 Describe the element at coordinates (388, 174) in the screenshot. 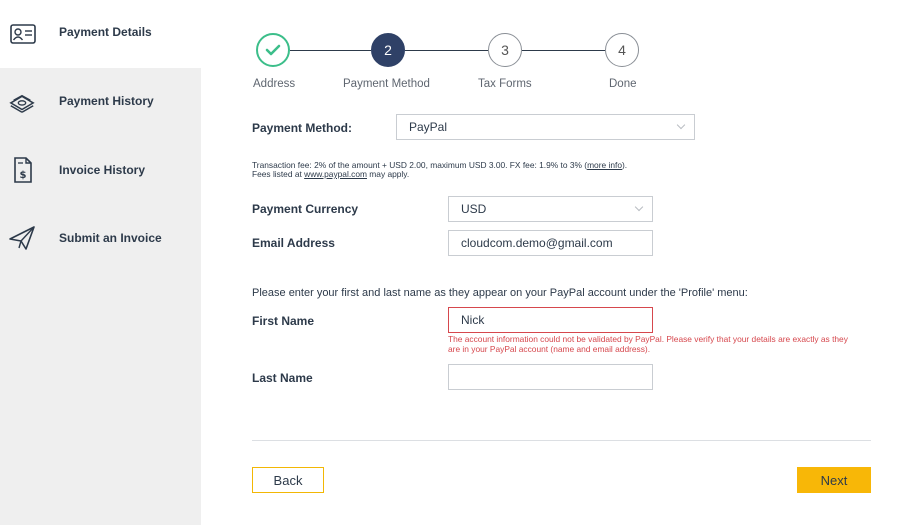

I see `fee-text: may apply.` at that location.